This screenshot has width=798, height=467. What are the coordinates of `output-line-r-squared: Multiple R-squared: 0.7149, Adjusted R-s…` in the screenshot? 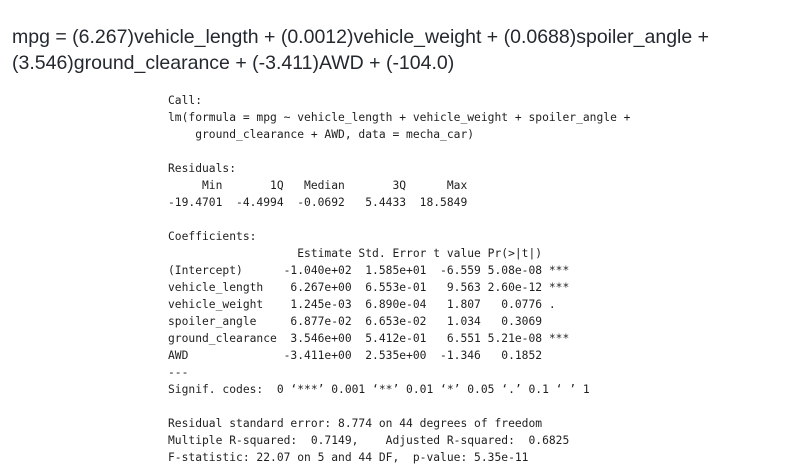 It's located at (369, 440).